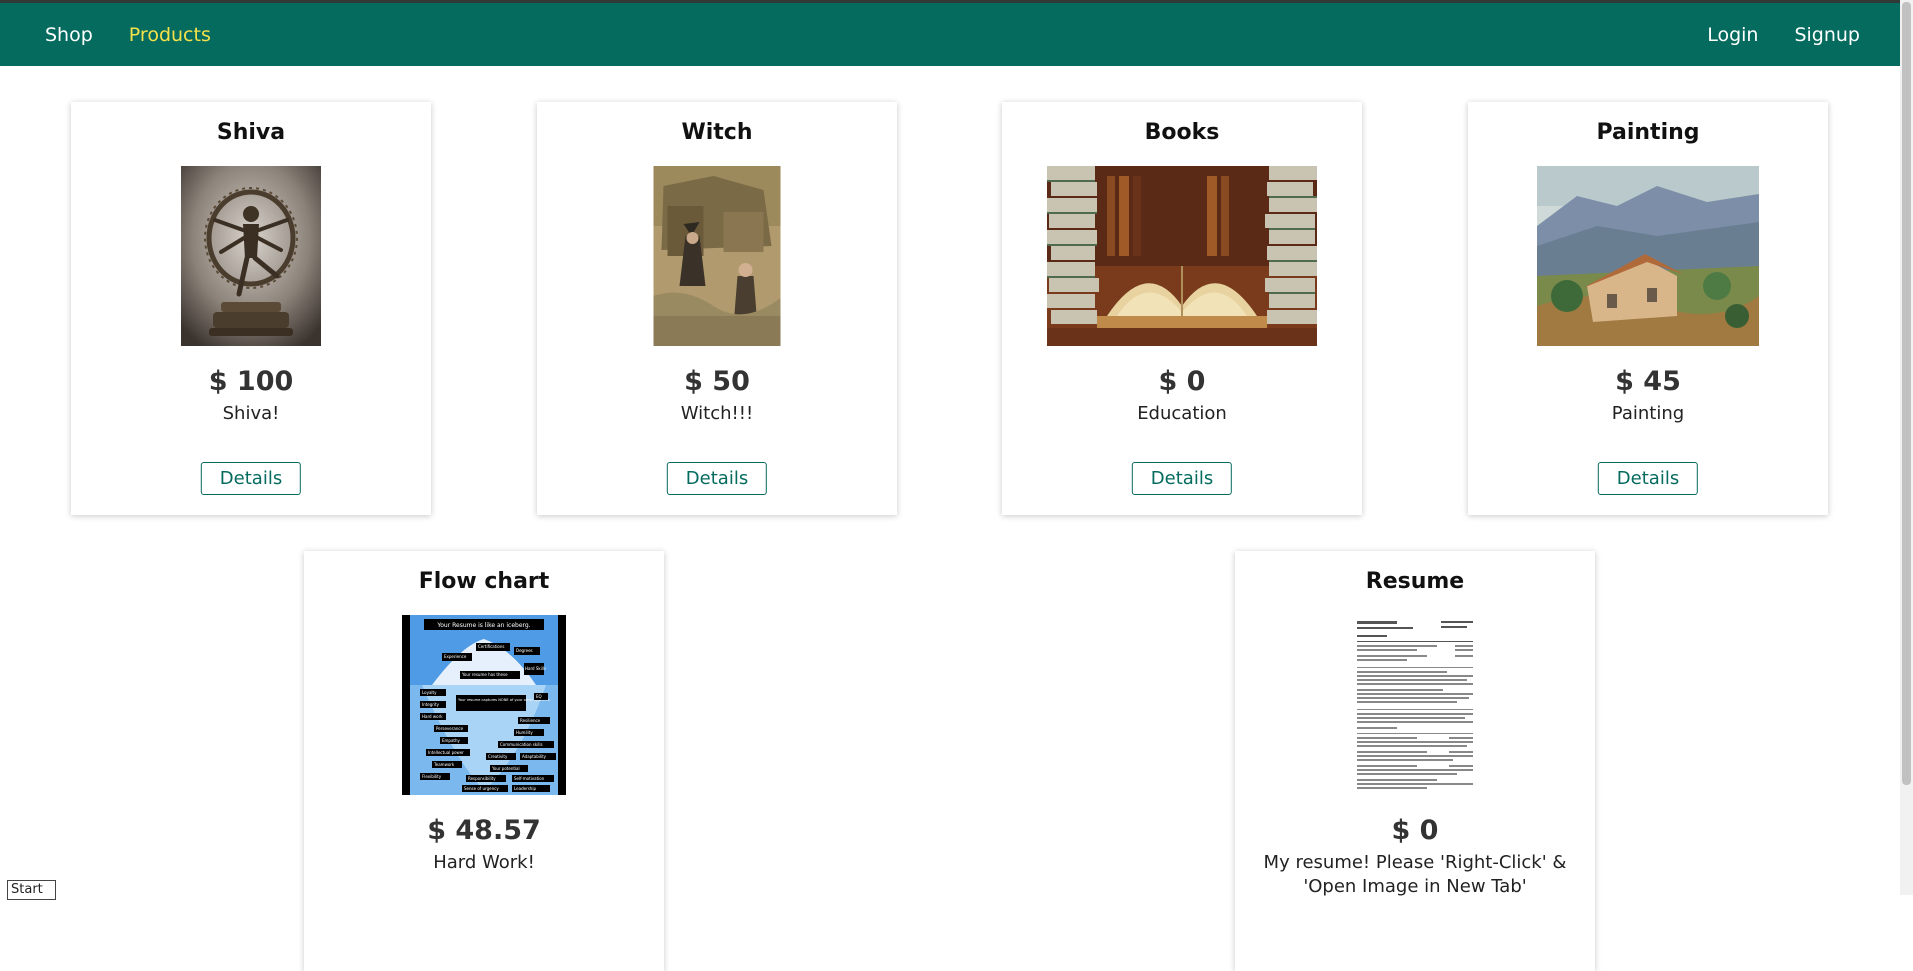 This screenshot has height=971, width=1913. What do you see at coordinates (444, 764) in the screenshot?
I see `iceberg-label: Teamwork` at bounding box center [444, 764].